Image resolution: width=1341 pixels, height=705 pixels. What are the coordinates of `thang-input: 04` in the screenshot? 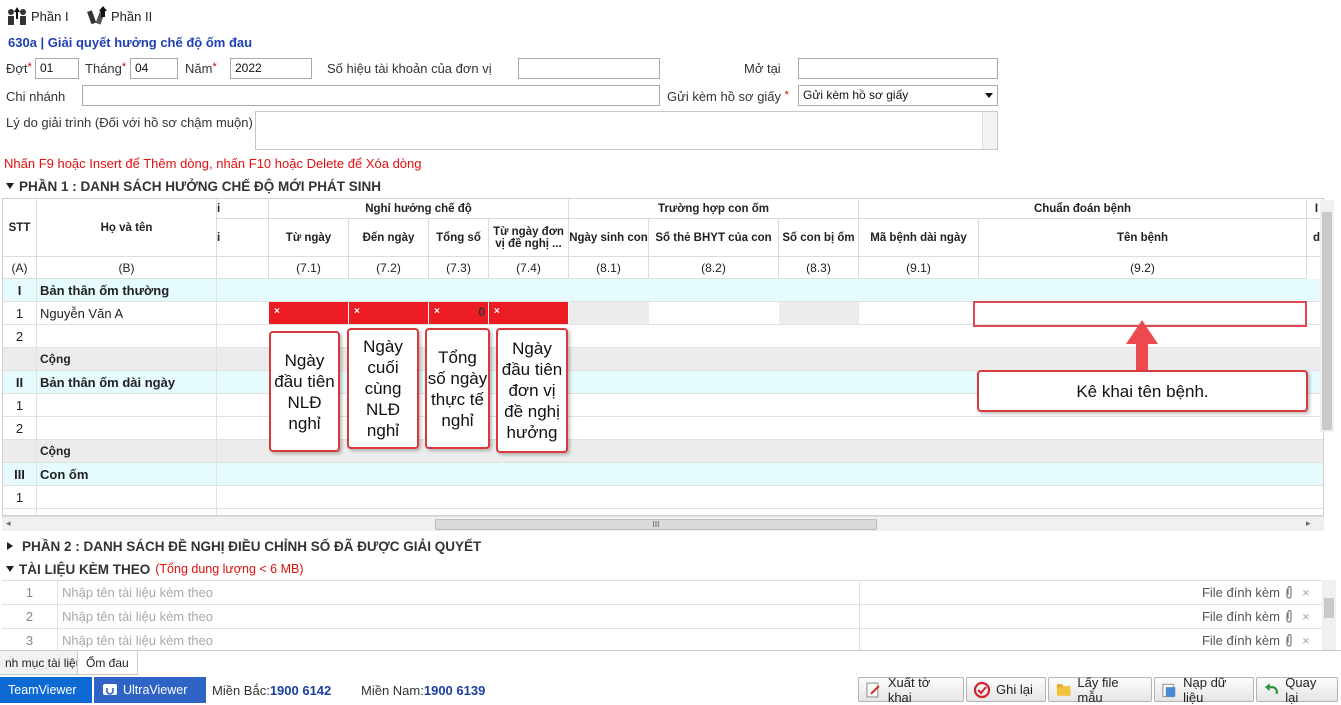 It's located at (154, 68).